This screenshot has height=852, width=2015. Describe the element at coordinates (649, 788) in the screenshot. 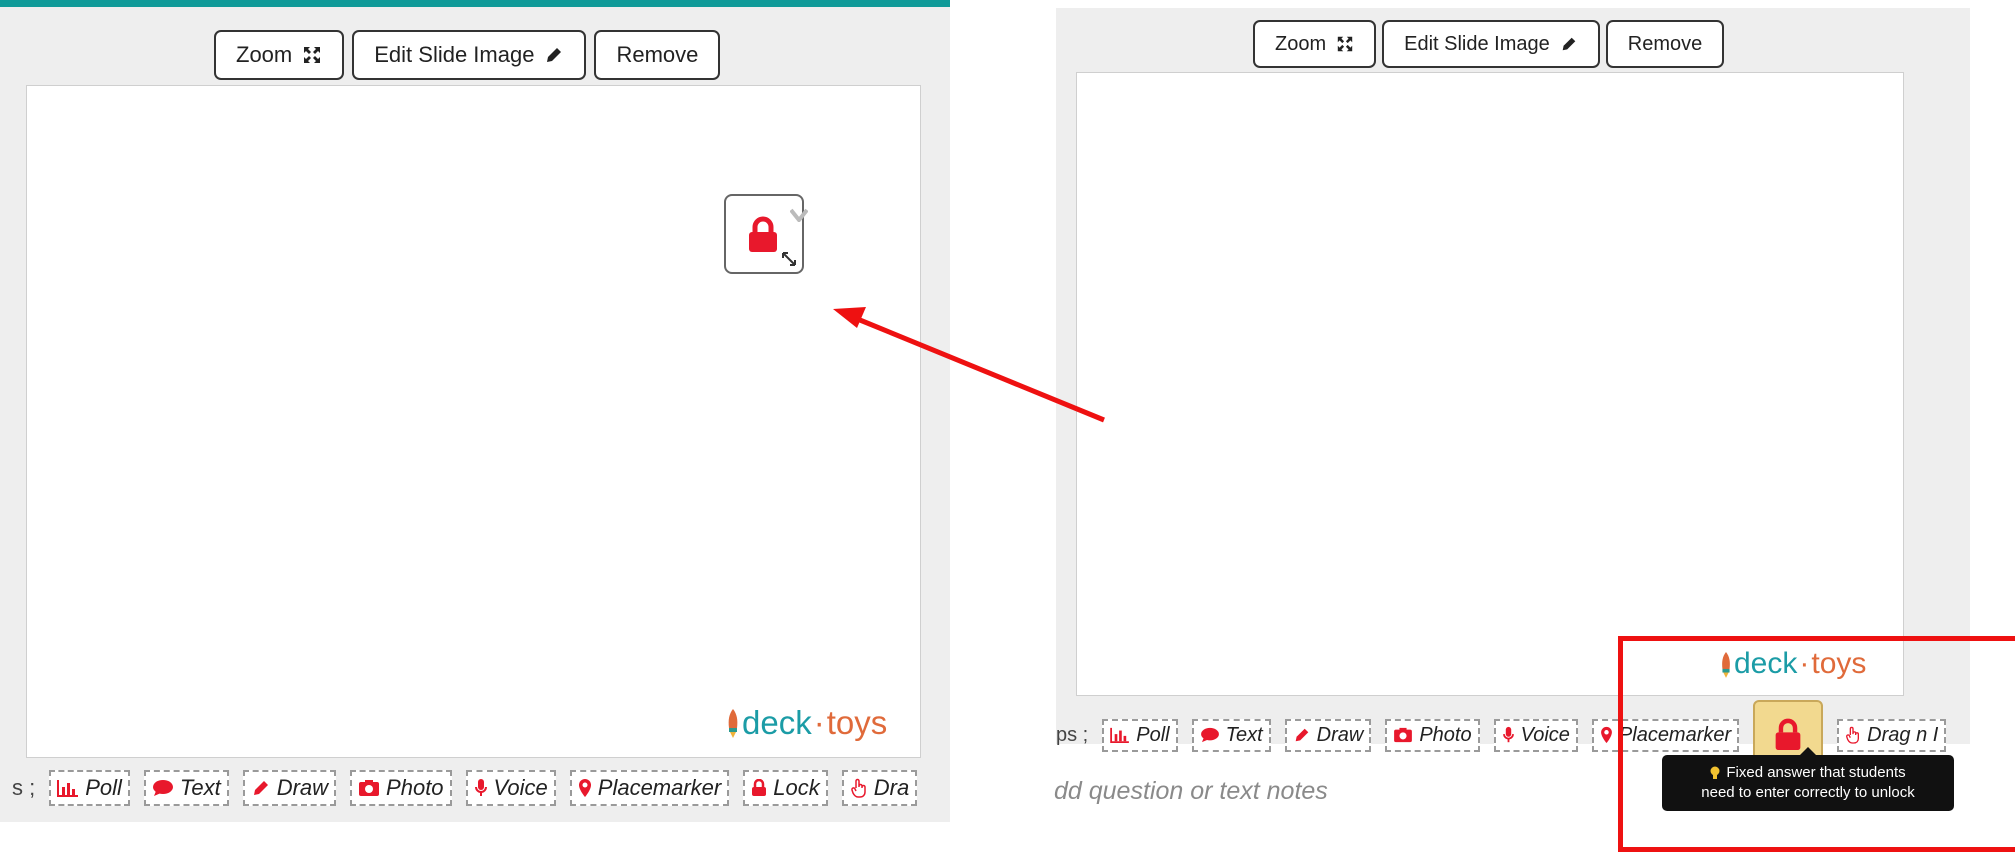

I see `tool-placemarker: Placemarker` at that location.